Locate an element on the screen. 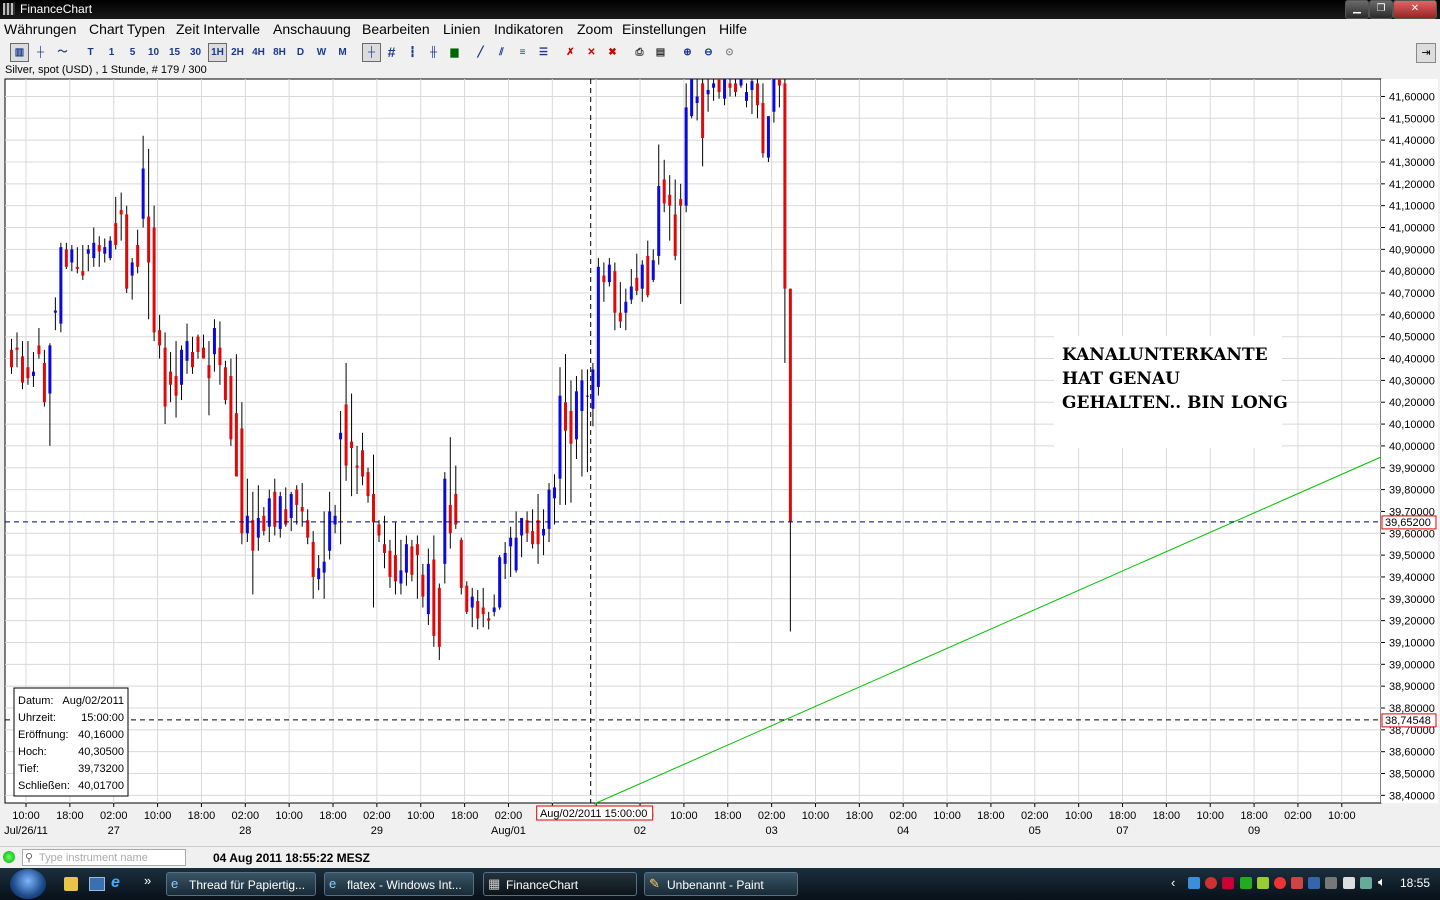 This screenshot has width=1440, height=900. histogram-icon: ▆ is located at coordinates (454, 52).